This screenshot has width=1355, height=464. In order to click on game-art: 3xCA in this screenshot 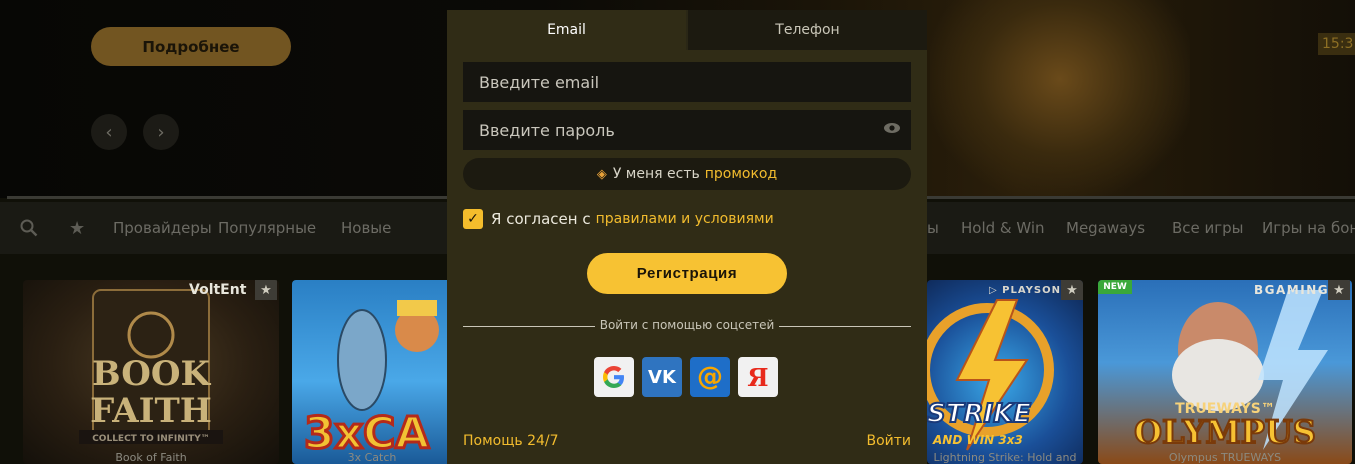, I will do `click(371, 380)`.